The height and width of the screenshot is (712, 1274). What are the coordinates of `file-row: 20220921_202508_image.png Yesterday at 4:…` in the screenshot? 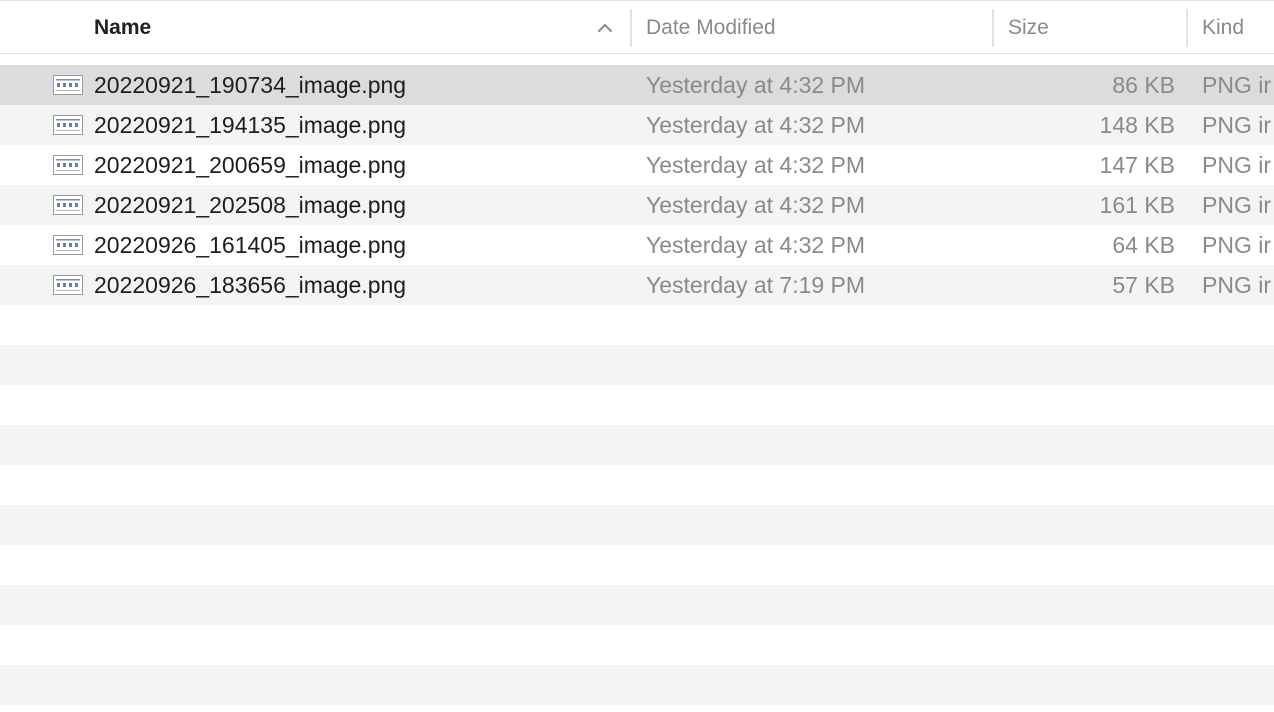 It's located at (637, 205).